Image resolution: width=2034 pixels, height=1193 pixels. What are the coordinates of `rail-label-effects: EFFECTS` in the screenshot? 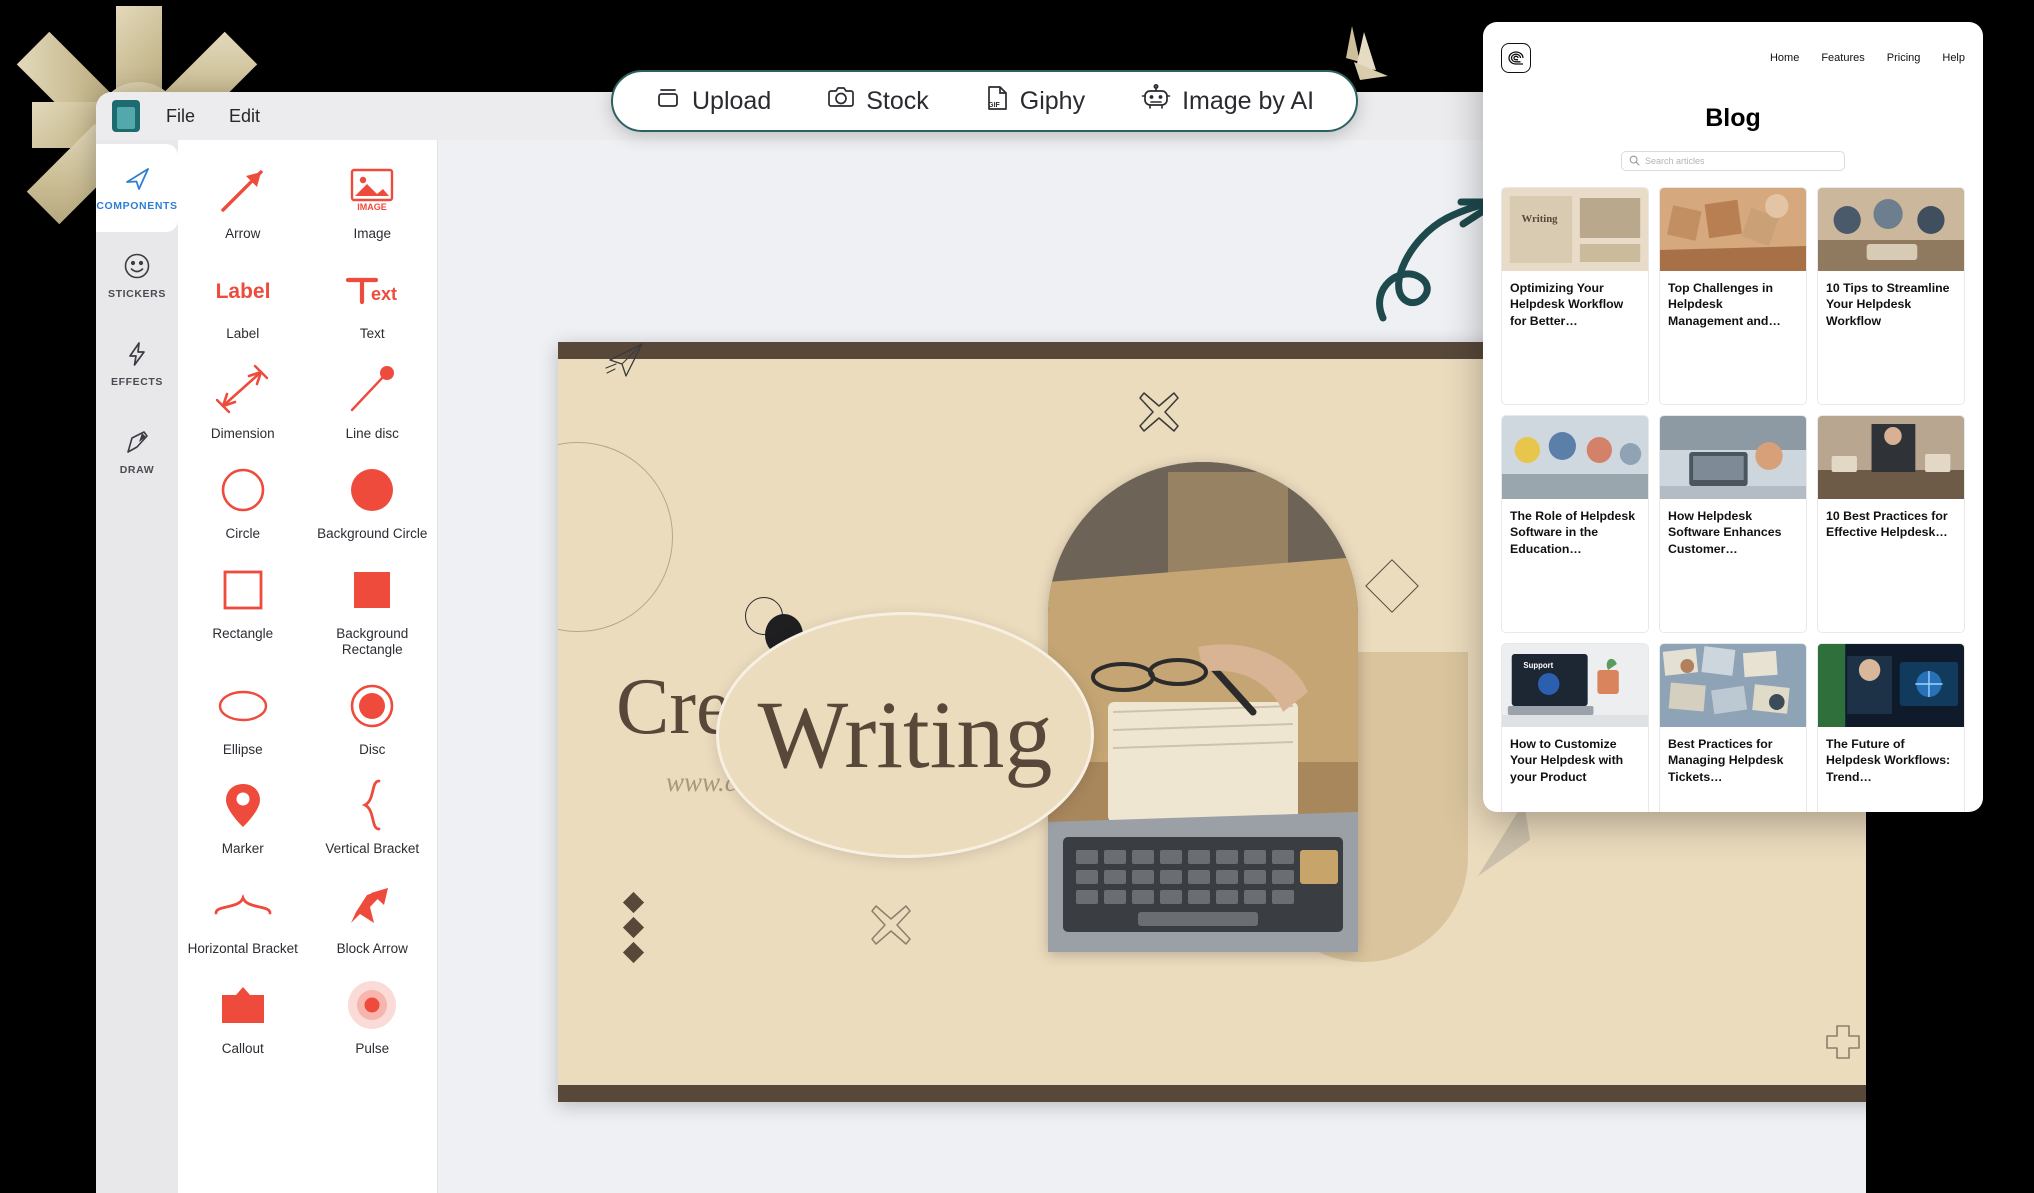 It's located at (137, 382).